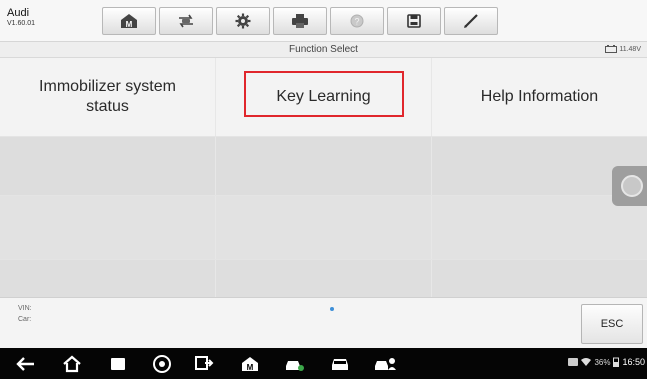  What do you see at coordinates (602, 362) in the screenshot?
I see `battery-percent: 36%` at bounding box center [602, 362].